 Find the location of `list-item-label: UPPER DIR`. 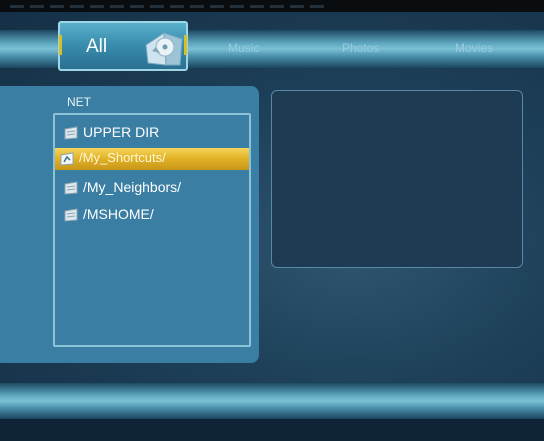

list-item-label: UPPER DIR is located at coordinates (121, 132).